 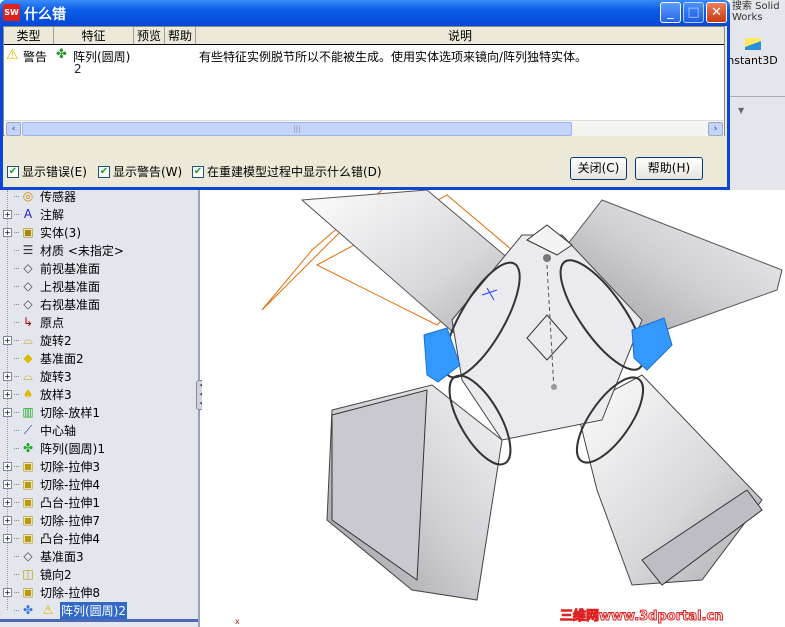 I want to click on tree-item: + ▣ 凸台-拉伸1, so click(x=50, y=502).